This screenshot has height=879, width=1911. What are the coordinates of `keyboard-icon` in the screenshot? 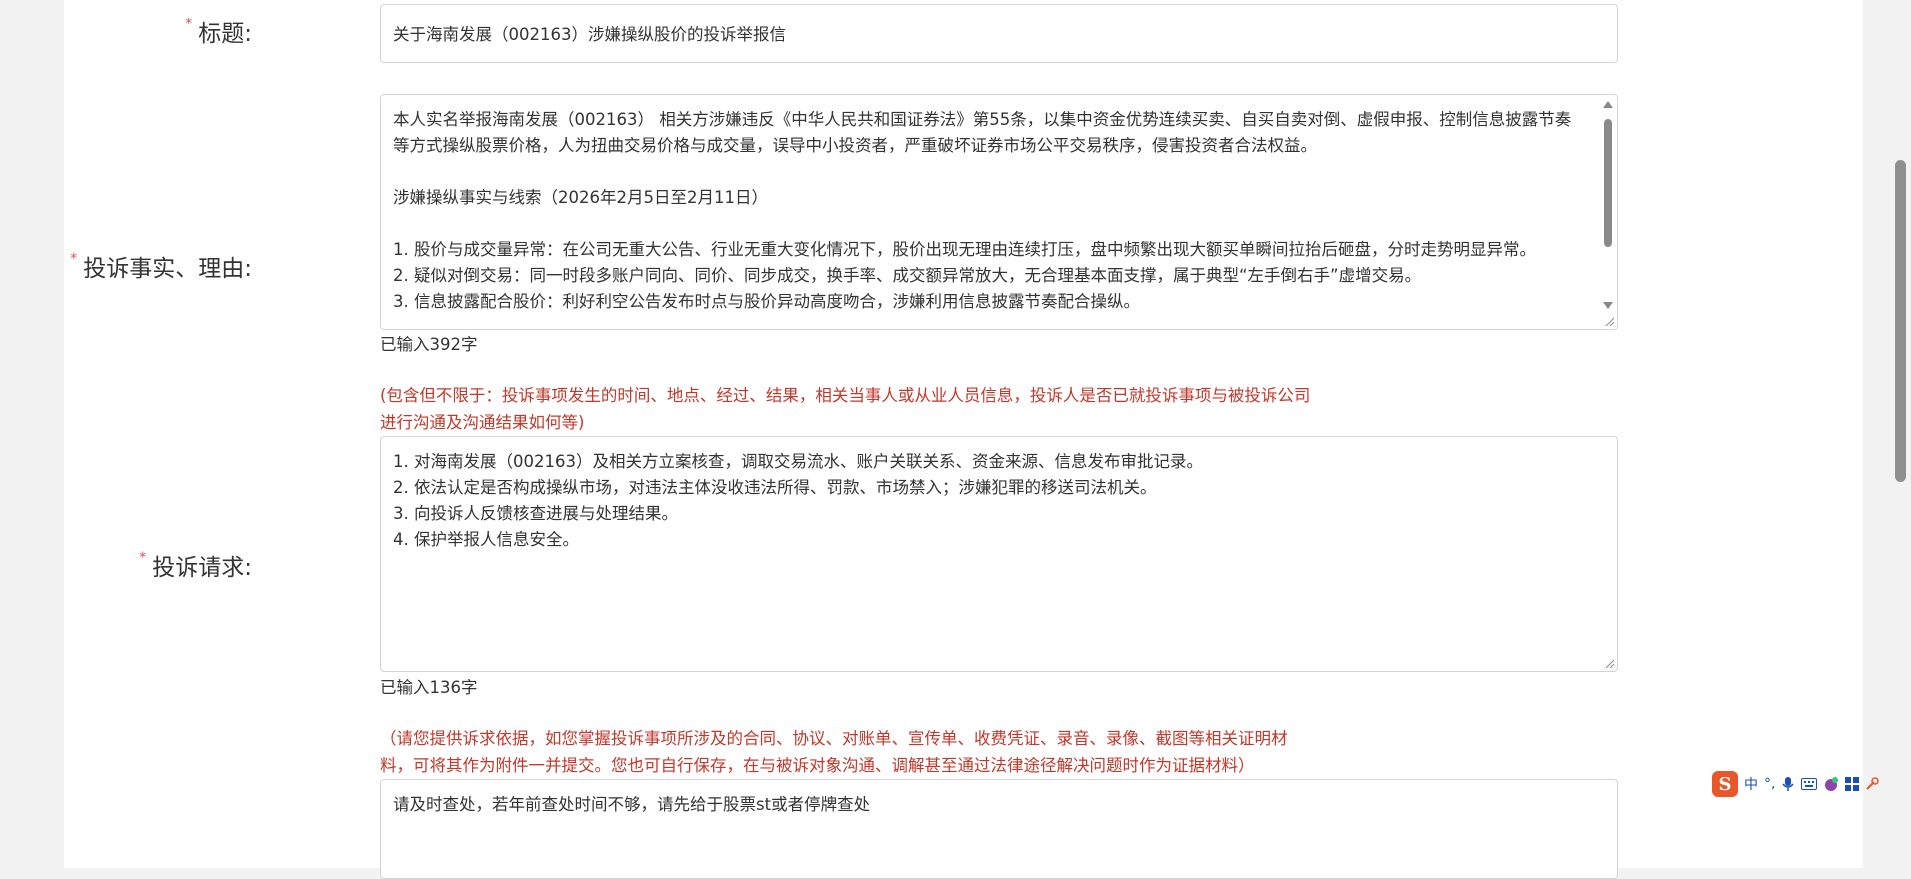 It's located at (1809, 784).